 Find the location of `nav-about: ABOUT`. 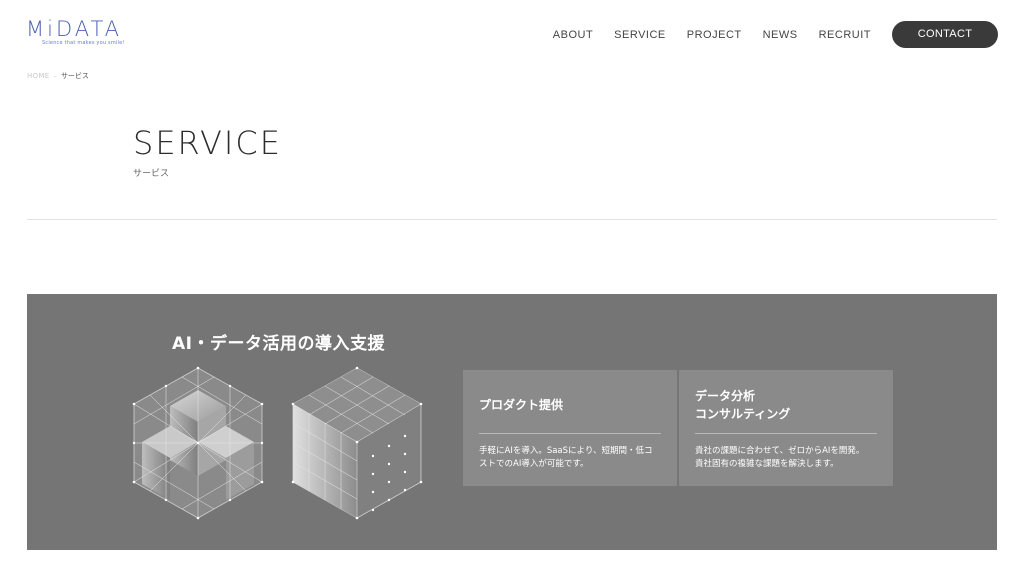

nav-about: ABOUT is located at coordinates (573, 35).